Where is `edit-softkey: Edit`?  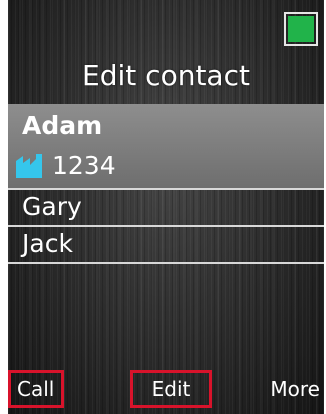
edit-softkey: Edit is located at coordinates (171, 389).